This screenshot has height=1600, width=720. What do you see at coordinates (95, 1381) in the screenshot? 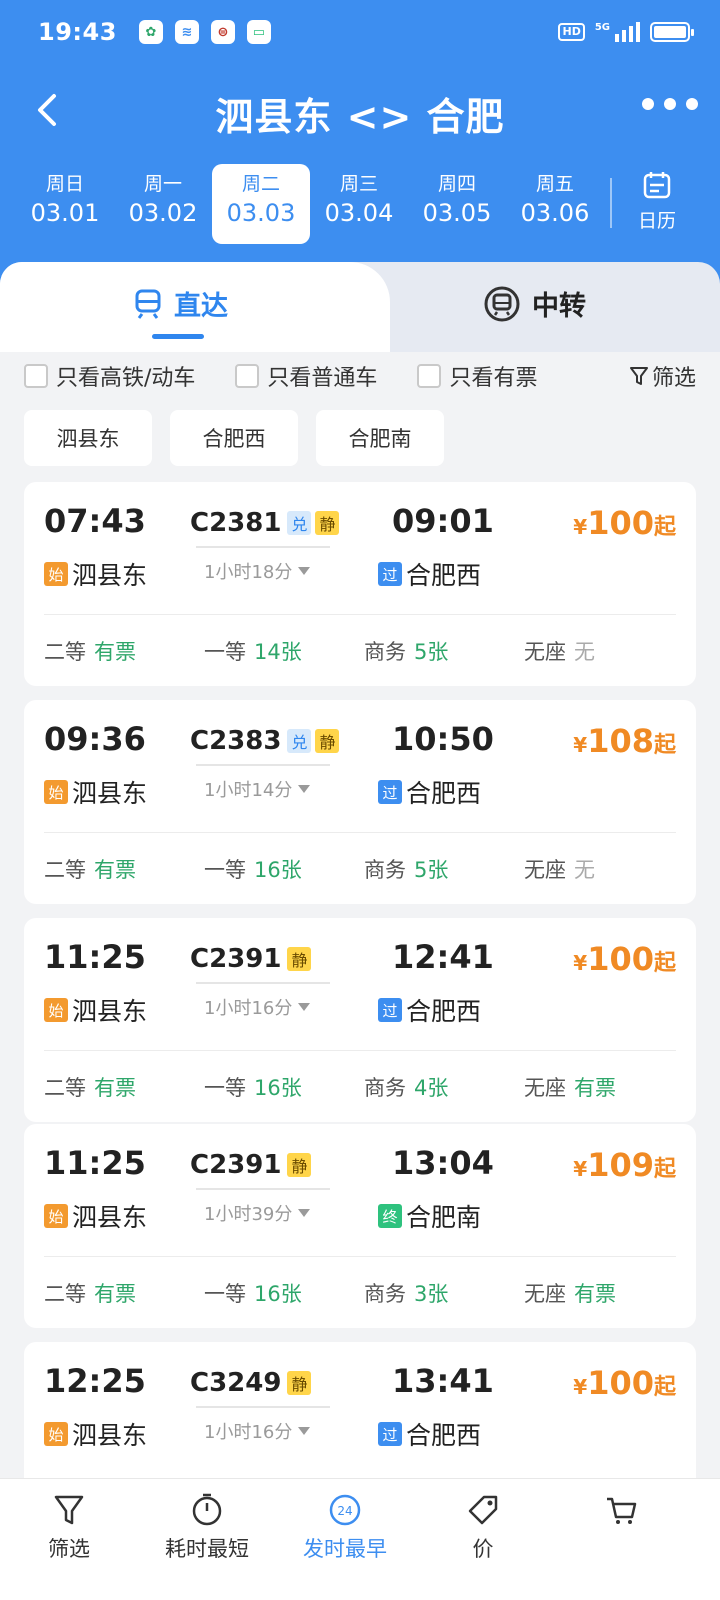
I see `departure-time: 12:25` at bounding box center [95, 1381].